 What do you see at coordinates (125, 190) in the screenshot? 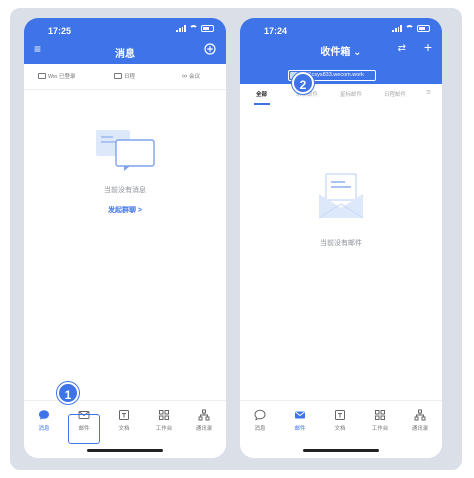
I see `empty-message-text: 当前没有消息` at bounding box center [125, 190].